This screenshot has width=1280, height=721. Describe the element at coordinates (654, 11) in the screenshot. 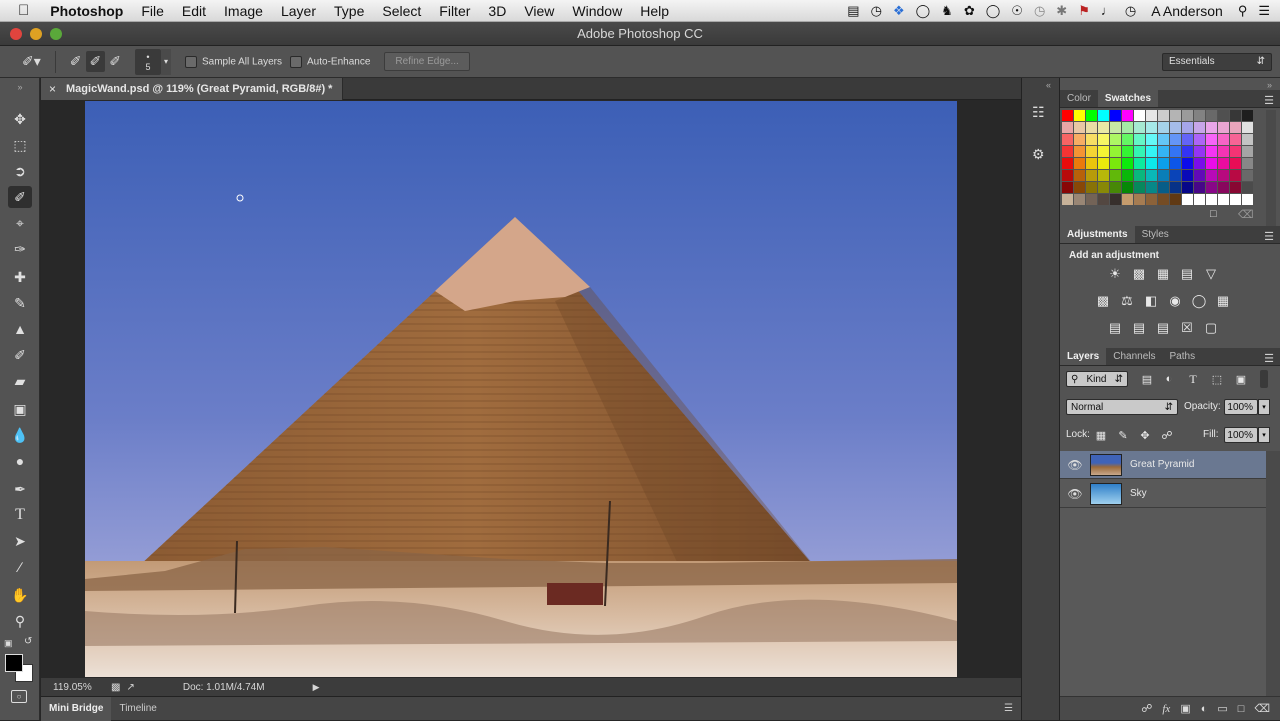

I see `menu-help: Help` at that location.